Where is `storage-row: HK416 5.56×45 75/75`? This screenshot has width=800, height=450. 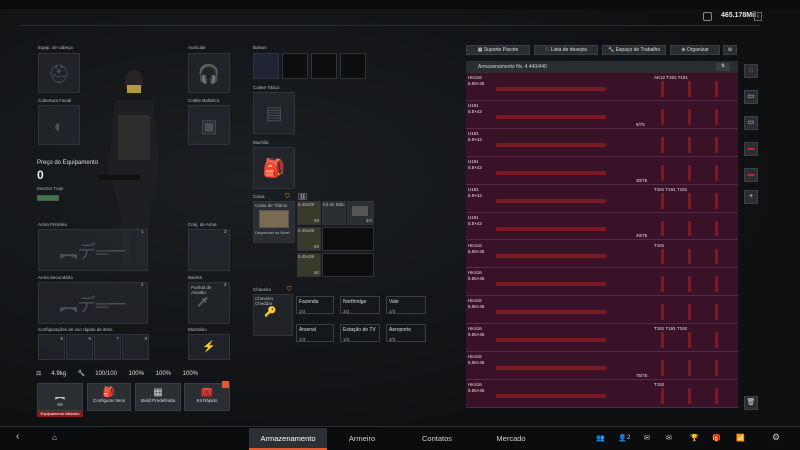
storage-row: HK416 5.56×45 75/75 is located at coordinates (602, 366).